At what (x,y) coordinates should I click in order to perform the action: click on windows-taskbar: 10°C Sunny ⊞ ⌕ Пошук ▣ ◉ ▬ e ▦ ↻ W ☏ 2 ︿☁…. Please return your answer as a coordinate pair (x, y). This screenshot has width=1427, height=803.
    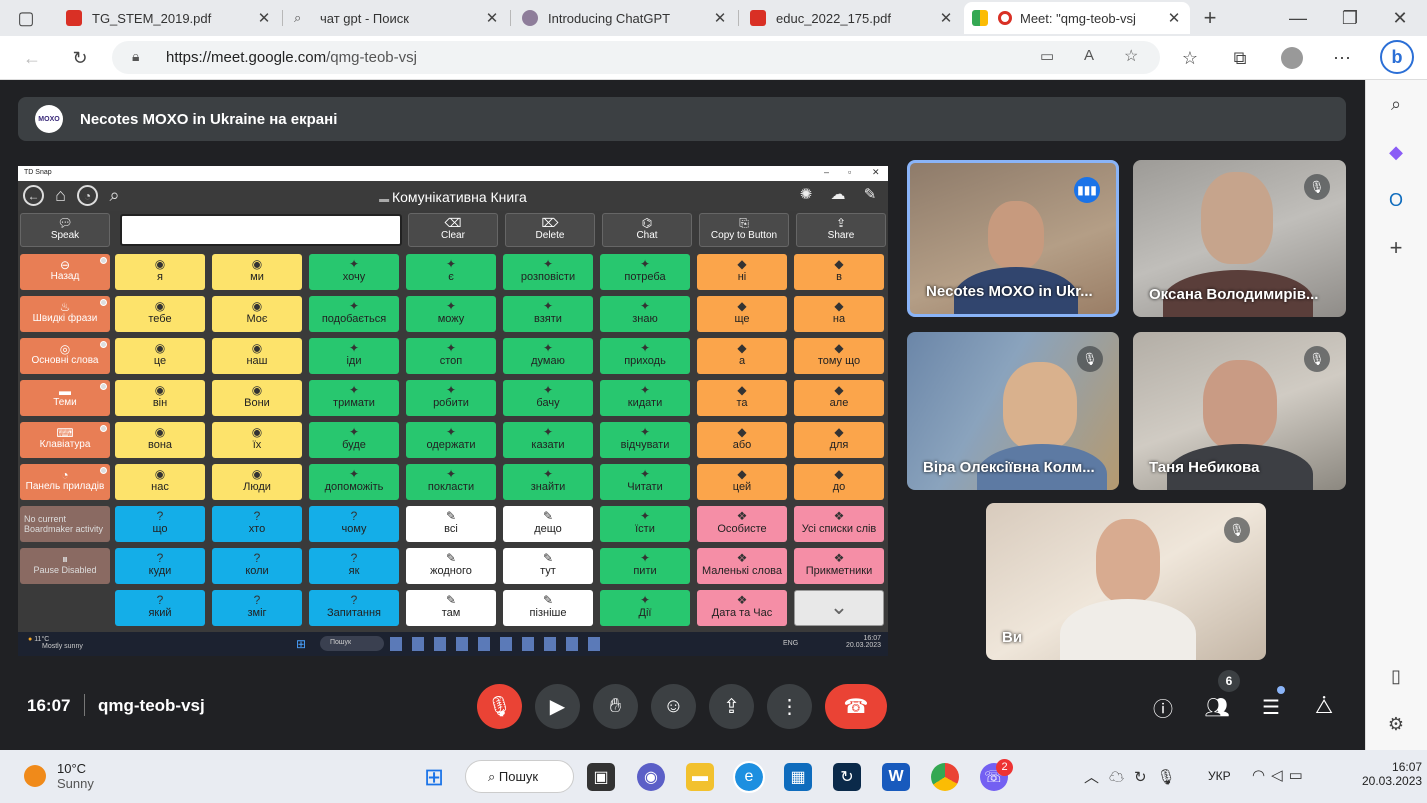
    Looking at the image, I should click on (713, 776).